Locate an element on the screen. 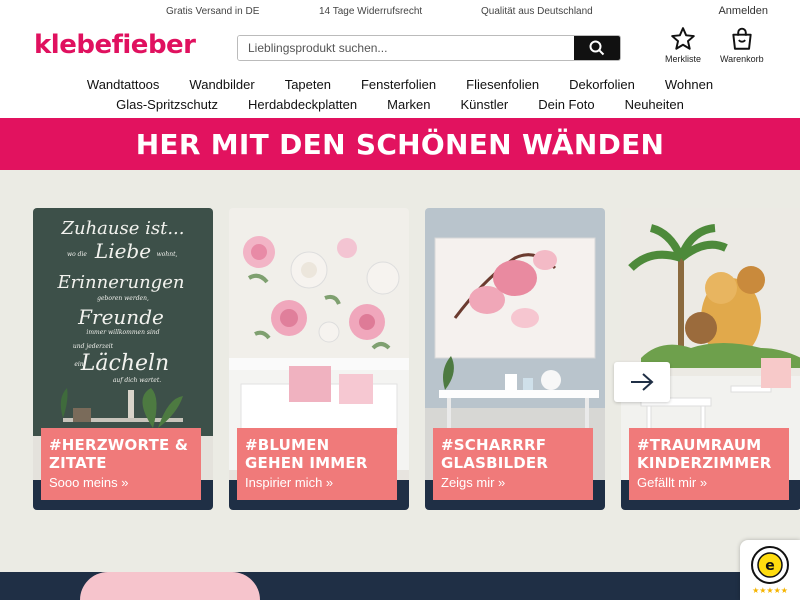 Image resolution: width=800 pixels, height=600 pixels. nav-wandbilder: Wandbilder is located at coordinates (221, 85).